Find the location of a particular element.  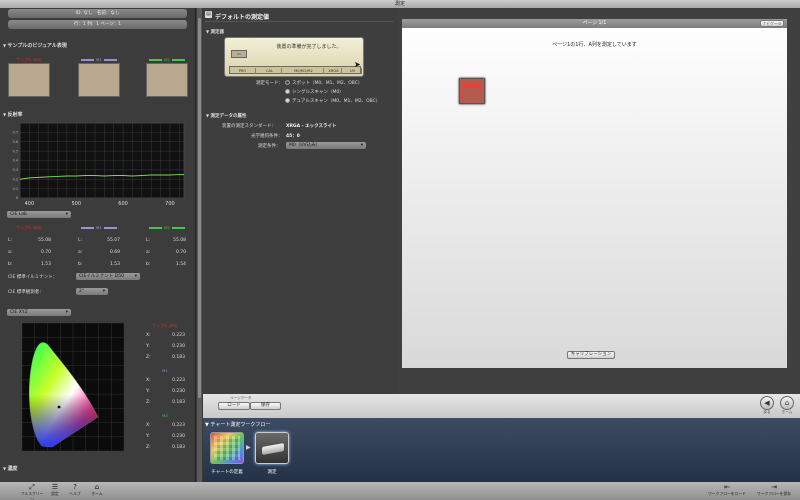

load-button: ロード is located at coordinates (234, 406).